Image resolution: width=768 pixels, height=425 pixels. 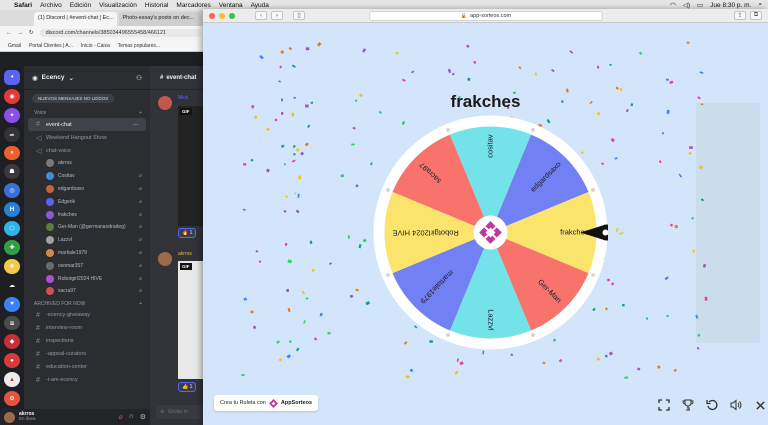 I want to click on voice-user: edgardsaxo ⌀, so click(x=87, y=189).